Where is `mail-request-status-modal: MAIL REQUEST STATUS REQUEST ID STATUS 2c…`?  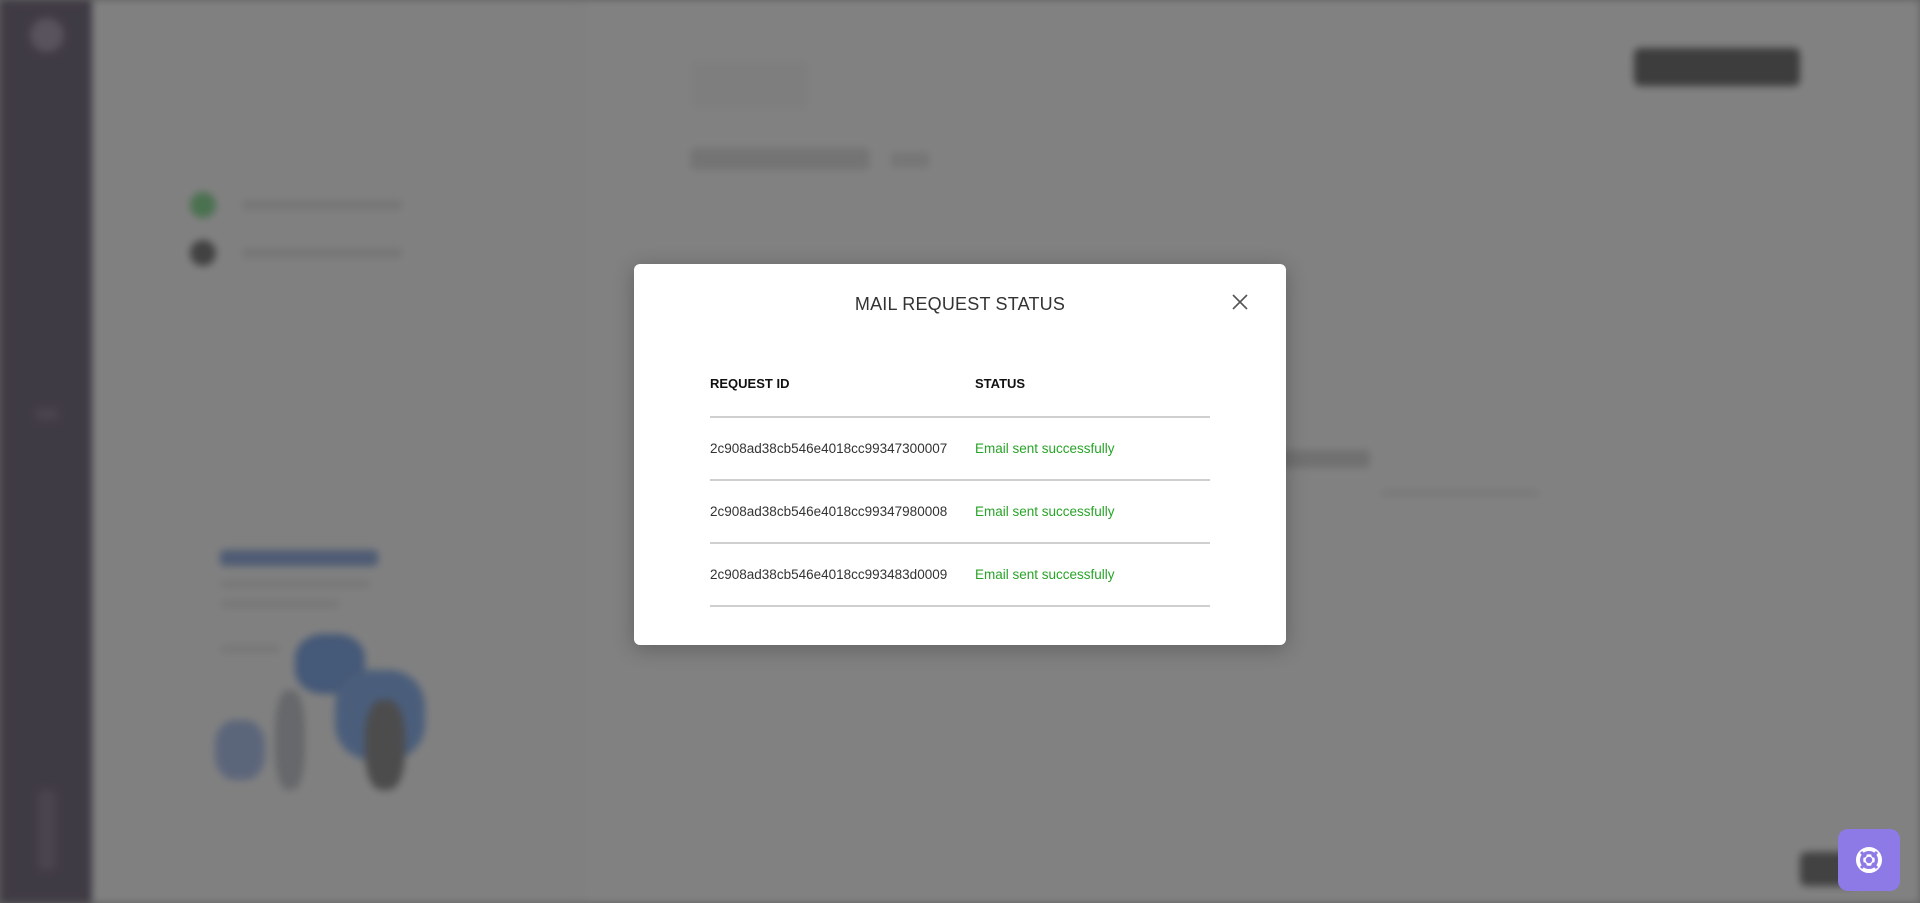
mail-request-status-modal: MAIL REQUEST STATUS REQUEST ID STATUS 2c… is located at coordinates (960, 454).